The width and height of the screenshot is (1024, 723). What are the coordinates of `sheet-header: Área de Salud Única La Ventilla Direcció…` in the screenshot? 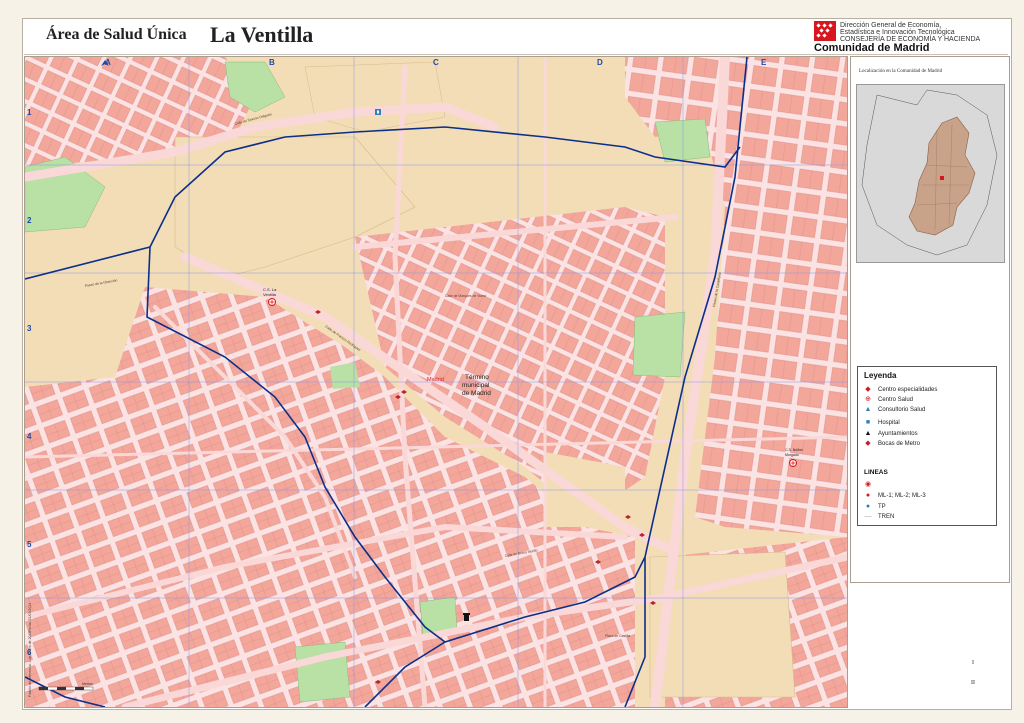 It's located at (516, 37).